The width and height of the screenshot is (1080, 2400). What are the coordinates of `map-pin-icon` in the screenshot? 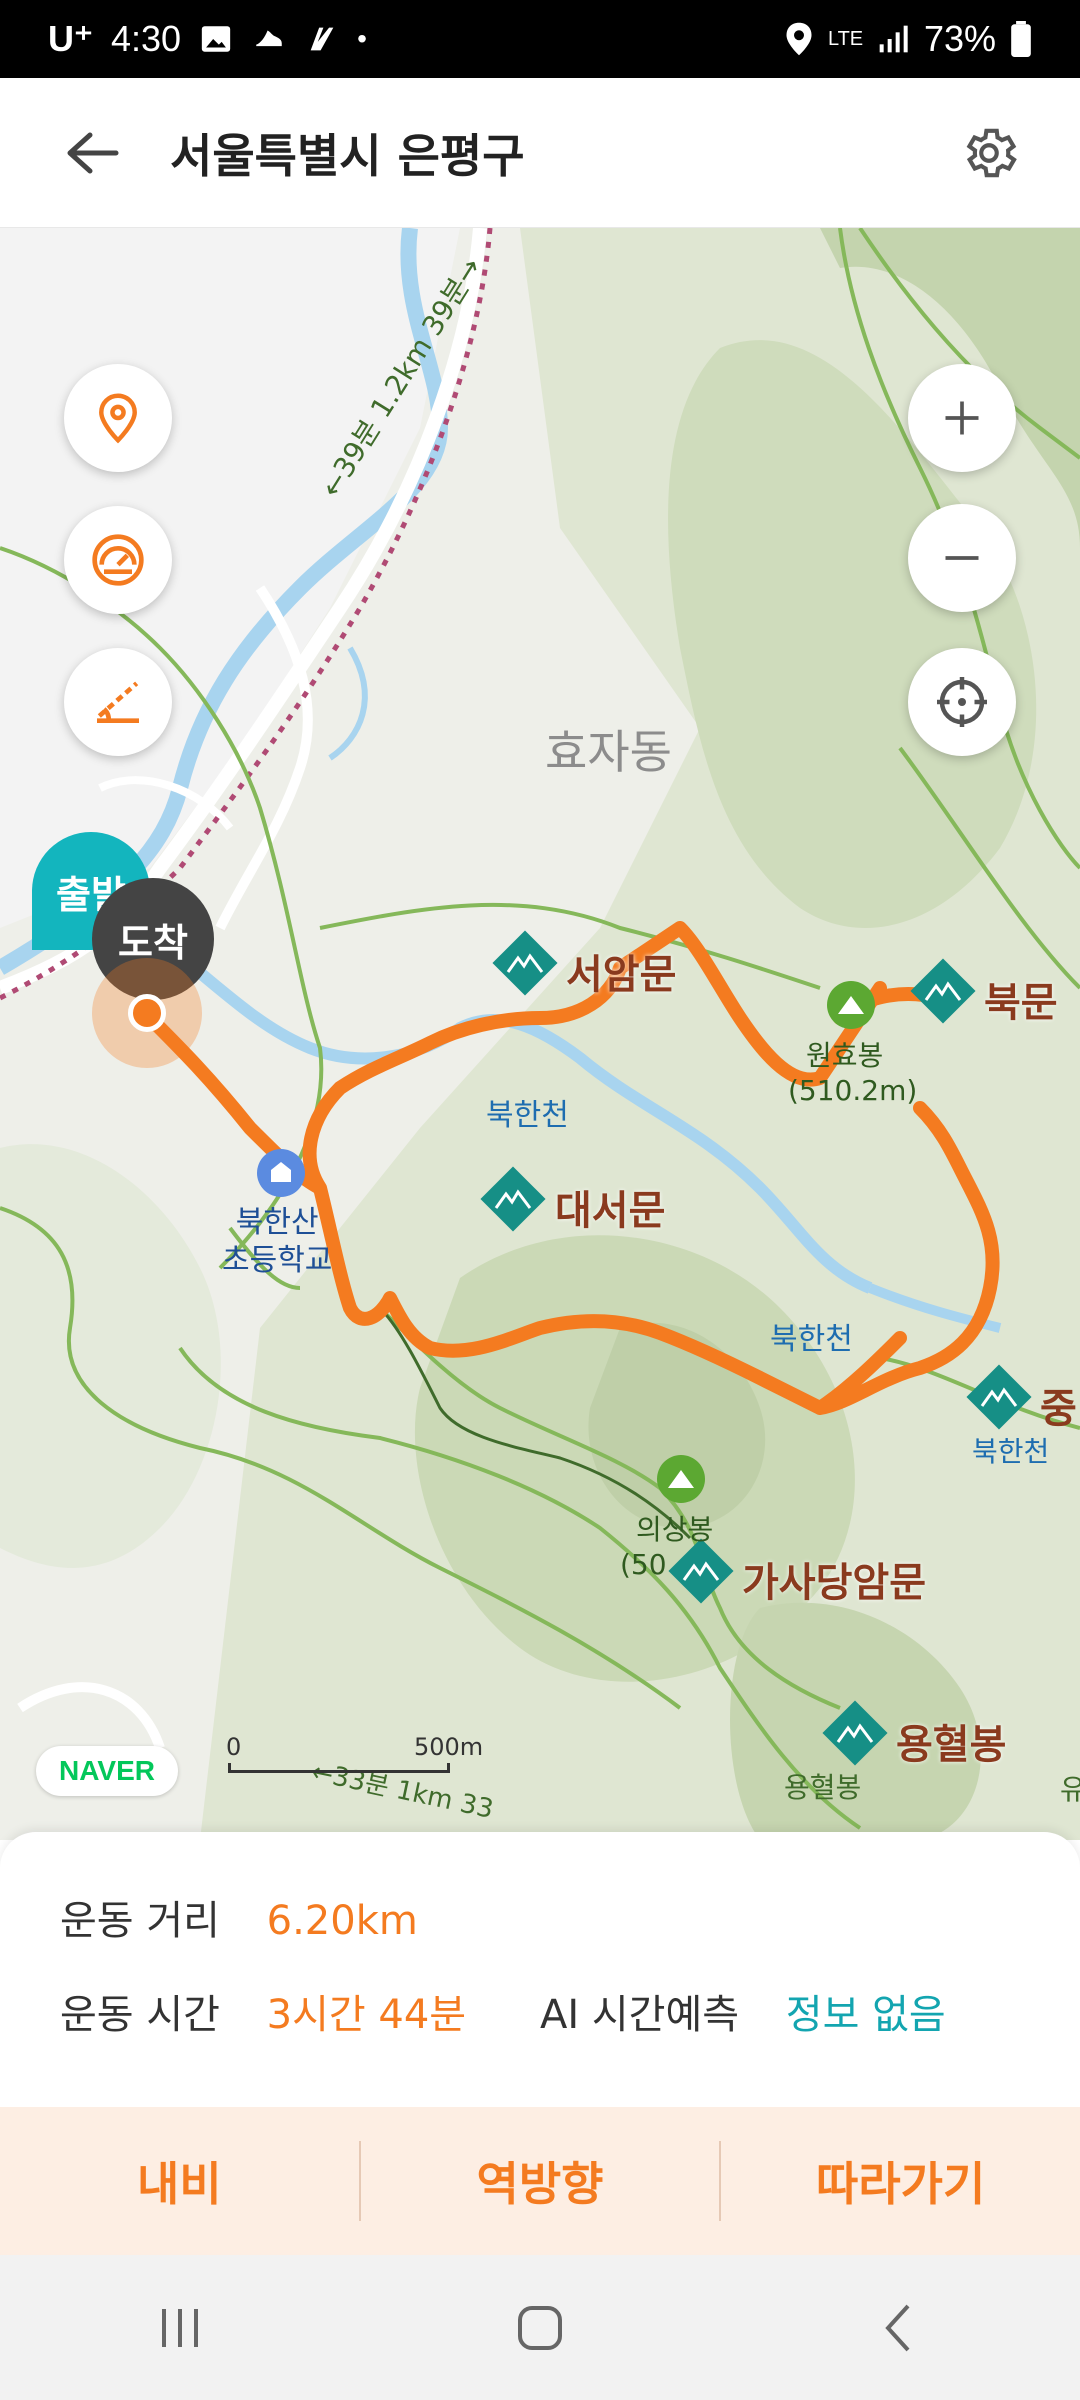 It's located at (118, 418).